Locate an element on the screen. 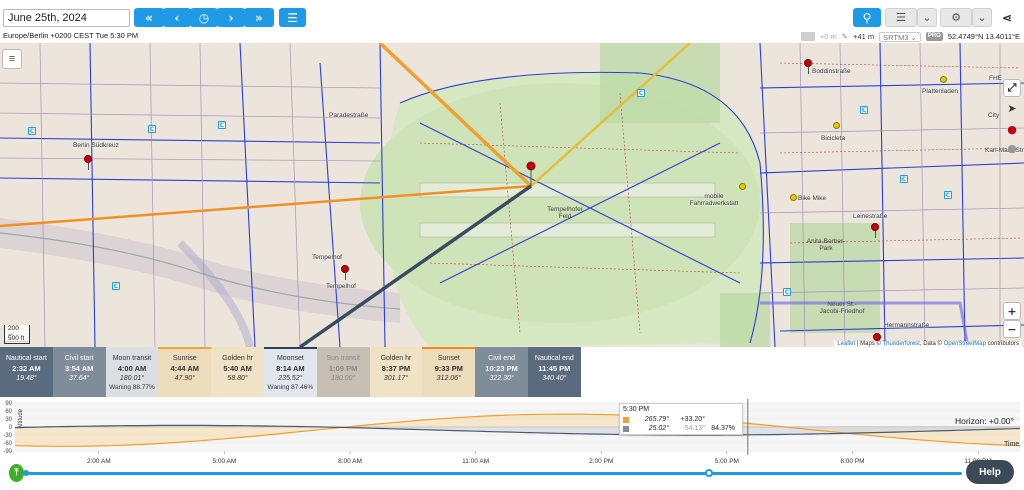  search-button: ⚲ is located at coordinates (867, 17).